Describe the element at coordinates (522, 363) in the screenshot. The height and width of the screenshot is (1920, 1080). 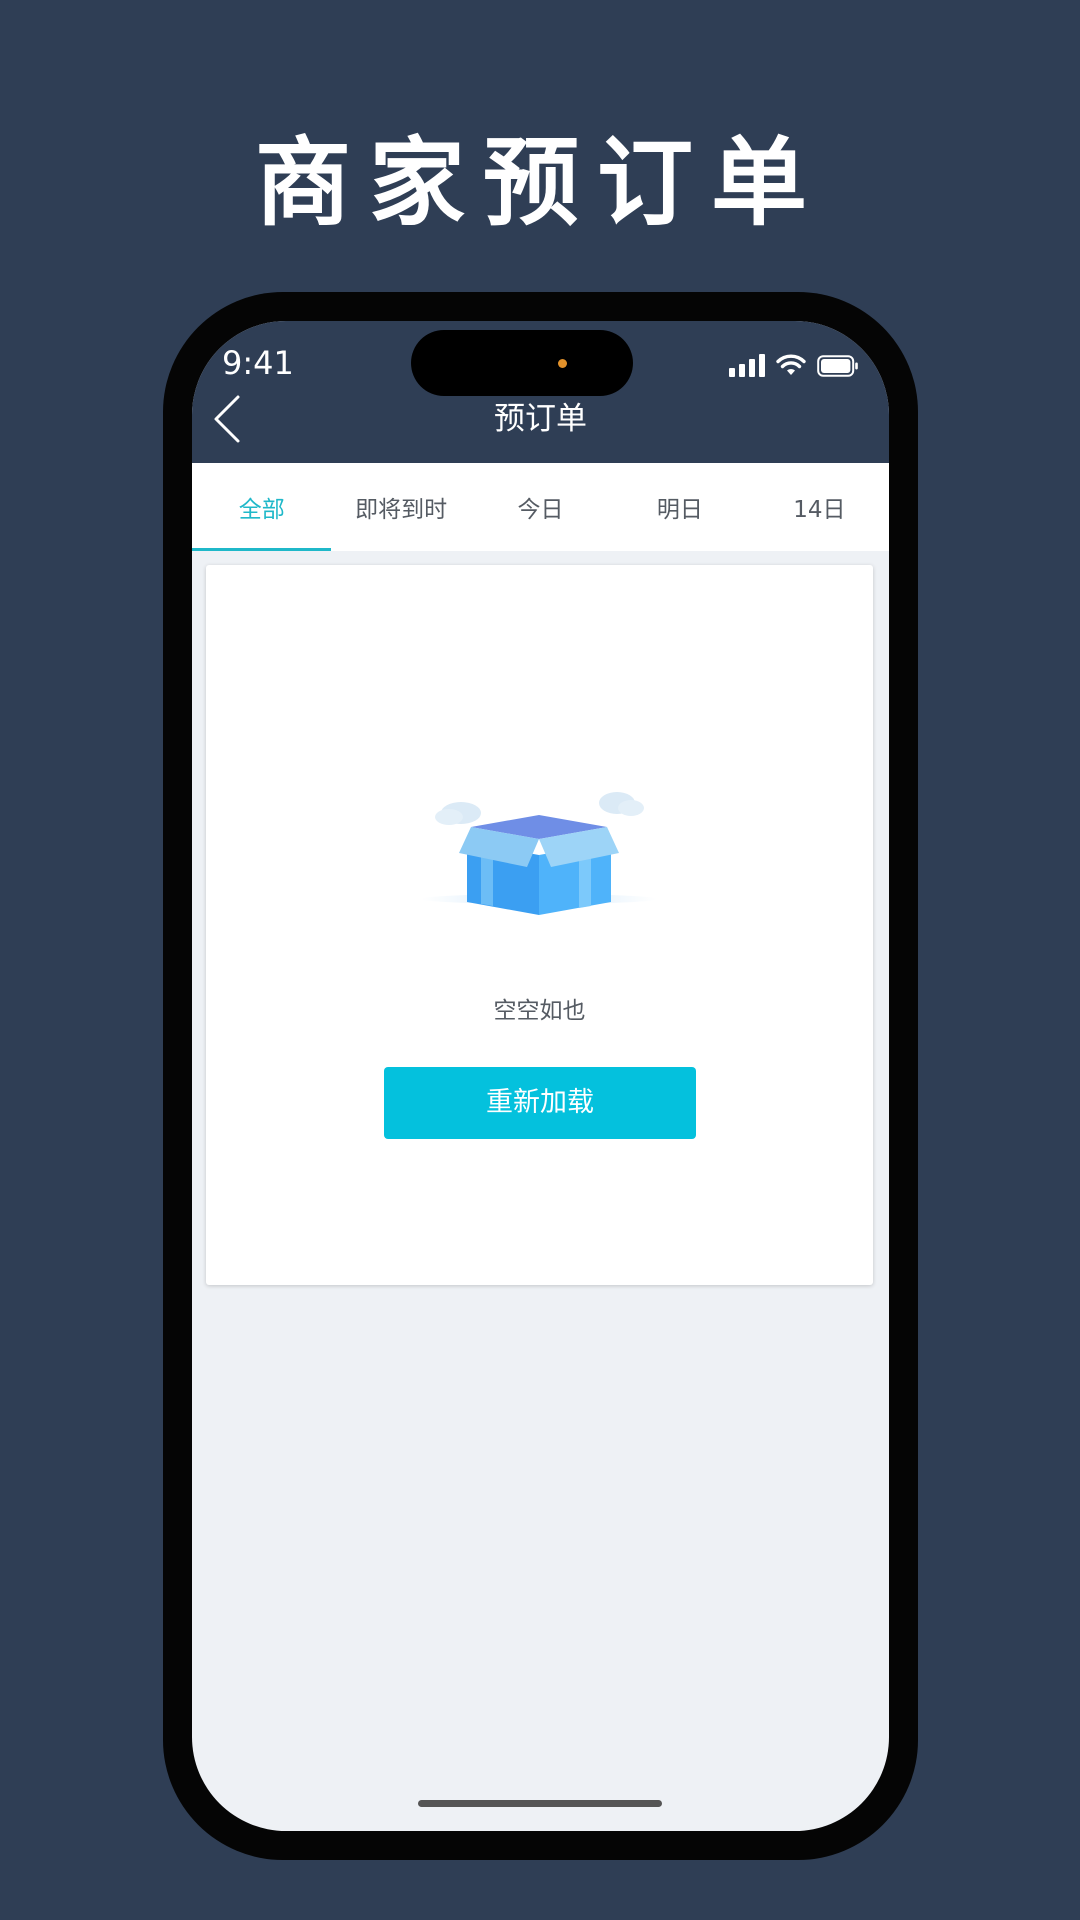
I see `dynamic-island` at that location.